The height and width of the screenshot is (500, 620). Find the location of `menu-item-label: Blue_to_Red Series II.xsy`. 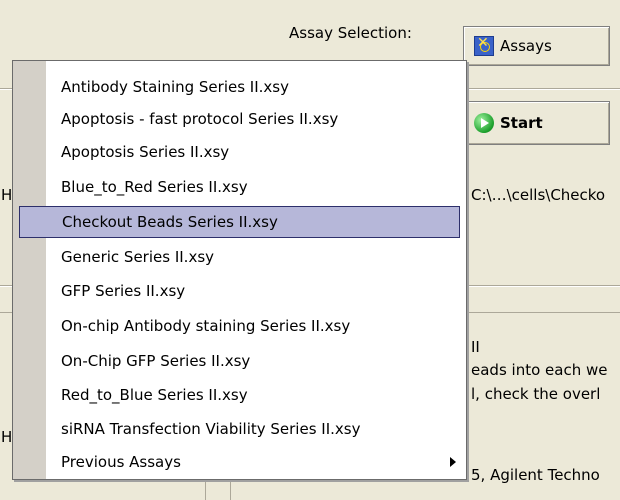

menu-item-label: Blue_to_Red Series II.xsy is located at coordinates (154, 187).